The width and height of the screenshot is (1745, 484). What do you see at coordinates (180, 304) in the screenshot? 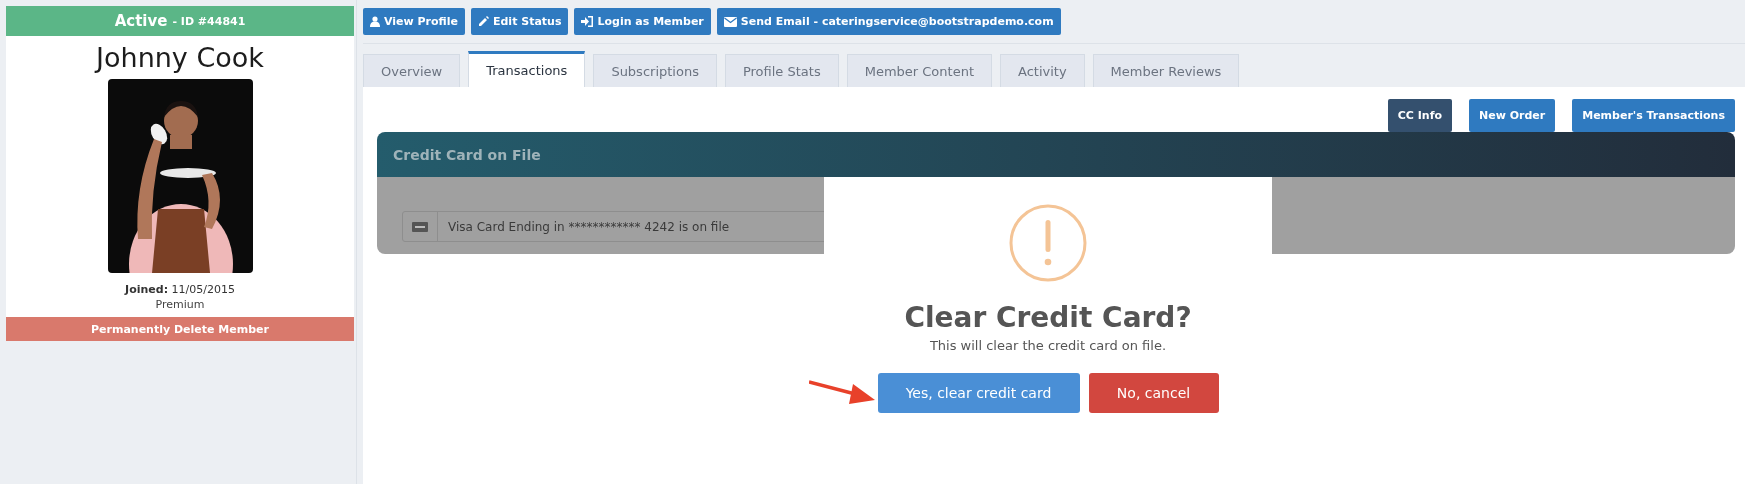
I see `membership-plan: Premium` at bounding box center [180, 304].